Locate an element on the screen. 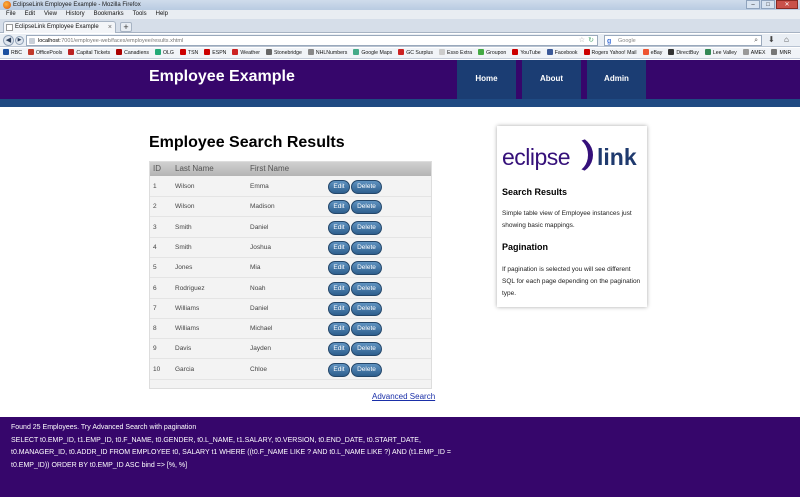  column-header-first-name: First Name is located at coordinates (270, 168).